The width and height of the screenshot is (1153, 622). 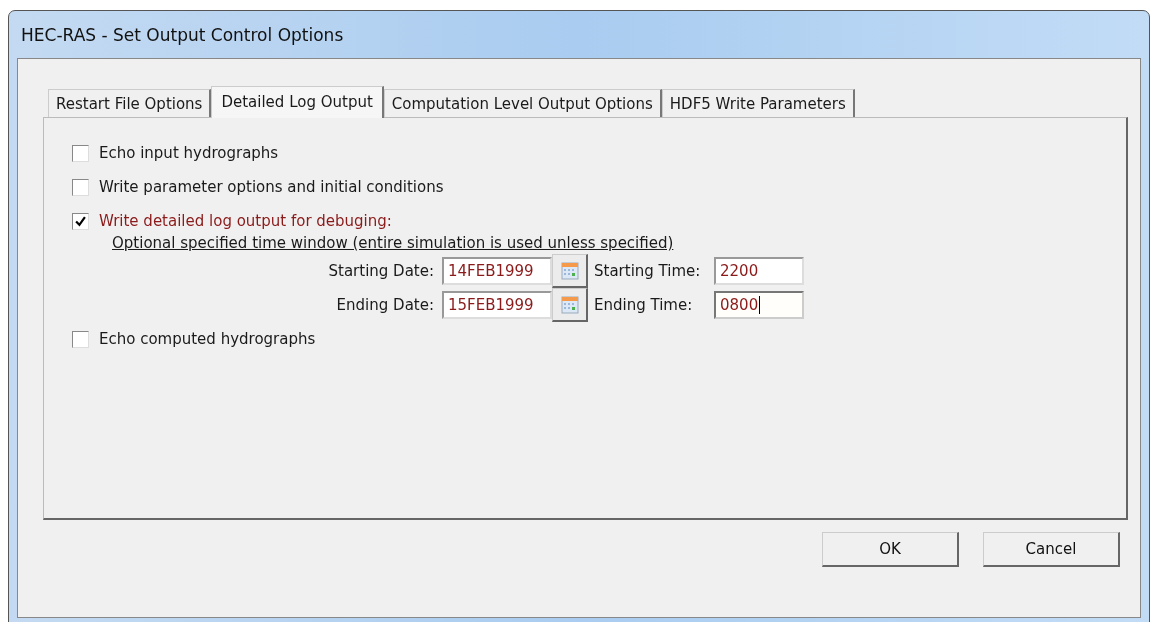 I want to click on time-field: 0800, so click(x=759, y=305).